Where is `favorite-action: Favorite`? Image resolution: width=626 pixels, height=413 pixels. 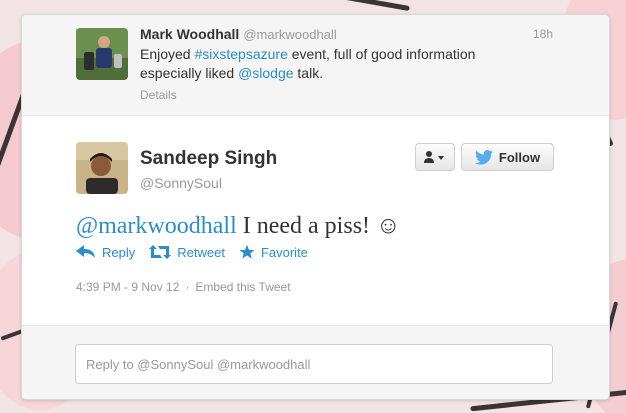
favorite-action: Favorite is located at coordinates (273, 252).